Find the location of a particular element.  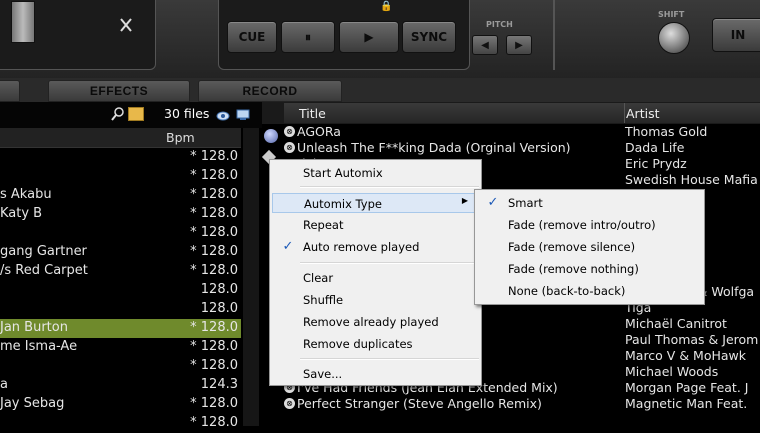

automix-track-artist: Morgan Page Feat. J is located at coordinates (687, 387).